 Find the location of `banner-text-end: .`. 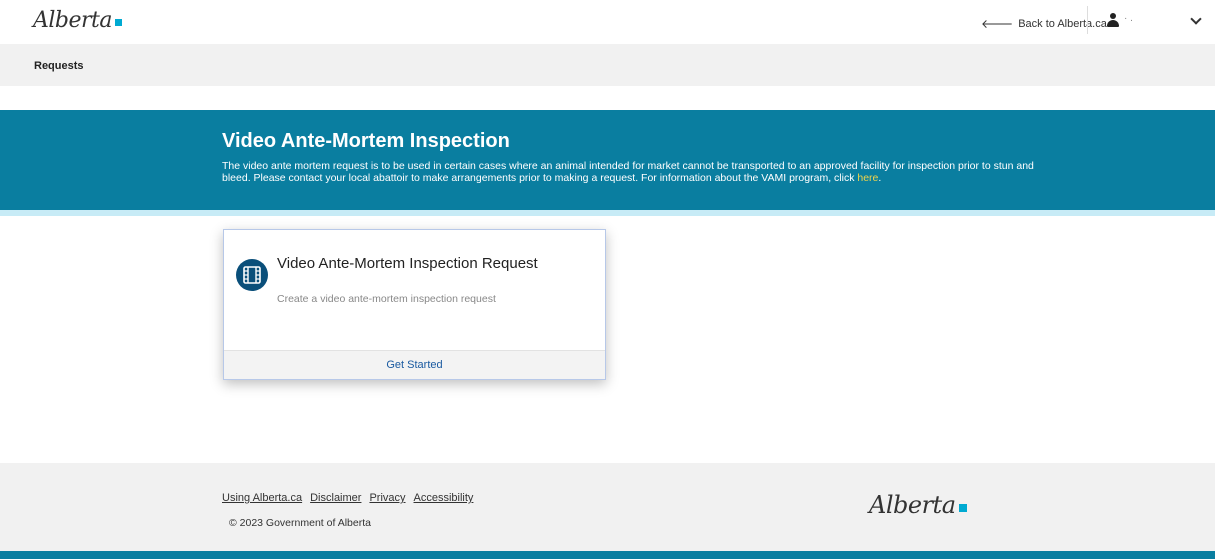

banner-text-end: . is located at coordinates (880, 178).